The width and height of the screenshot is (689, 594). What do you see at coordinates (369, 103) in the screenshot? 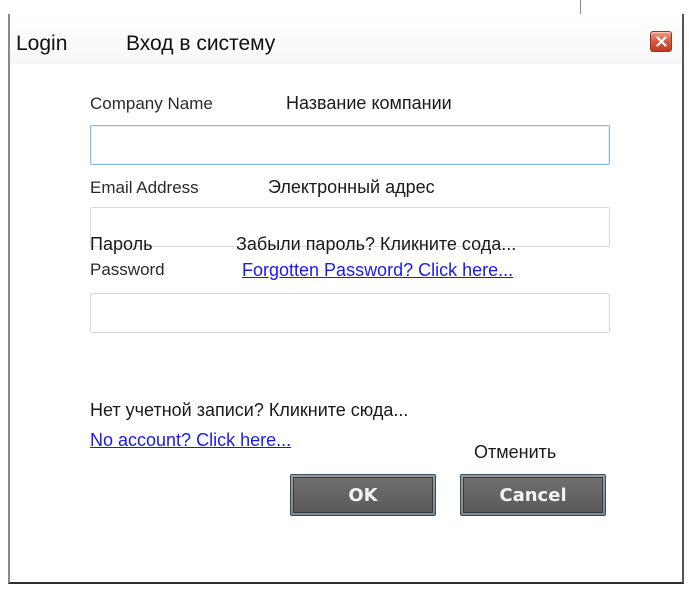
I see `company-name-label-ru: Название компании` at bounding box center [369, 103].